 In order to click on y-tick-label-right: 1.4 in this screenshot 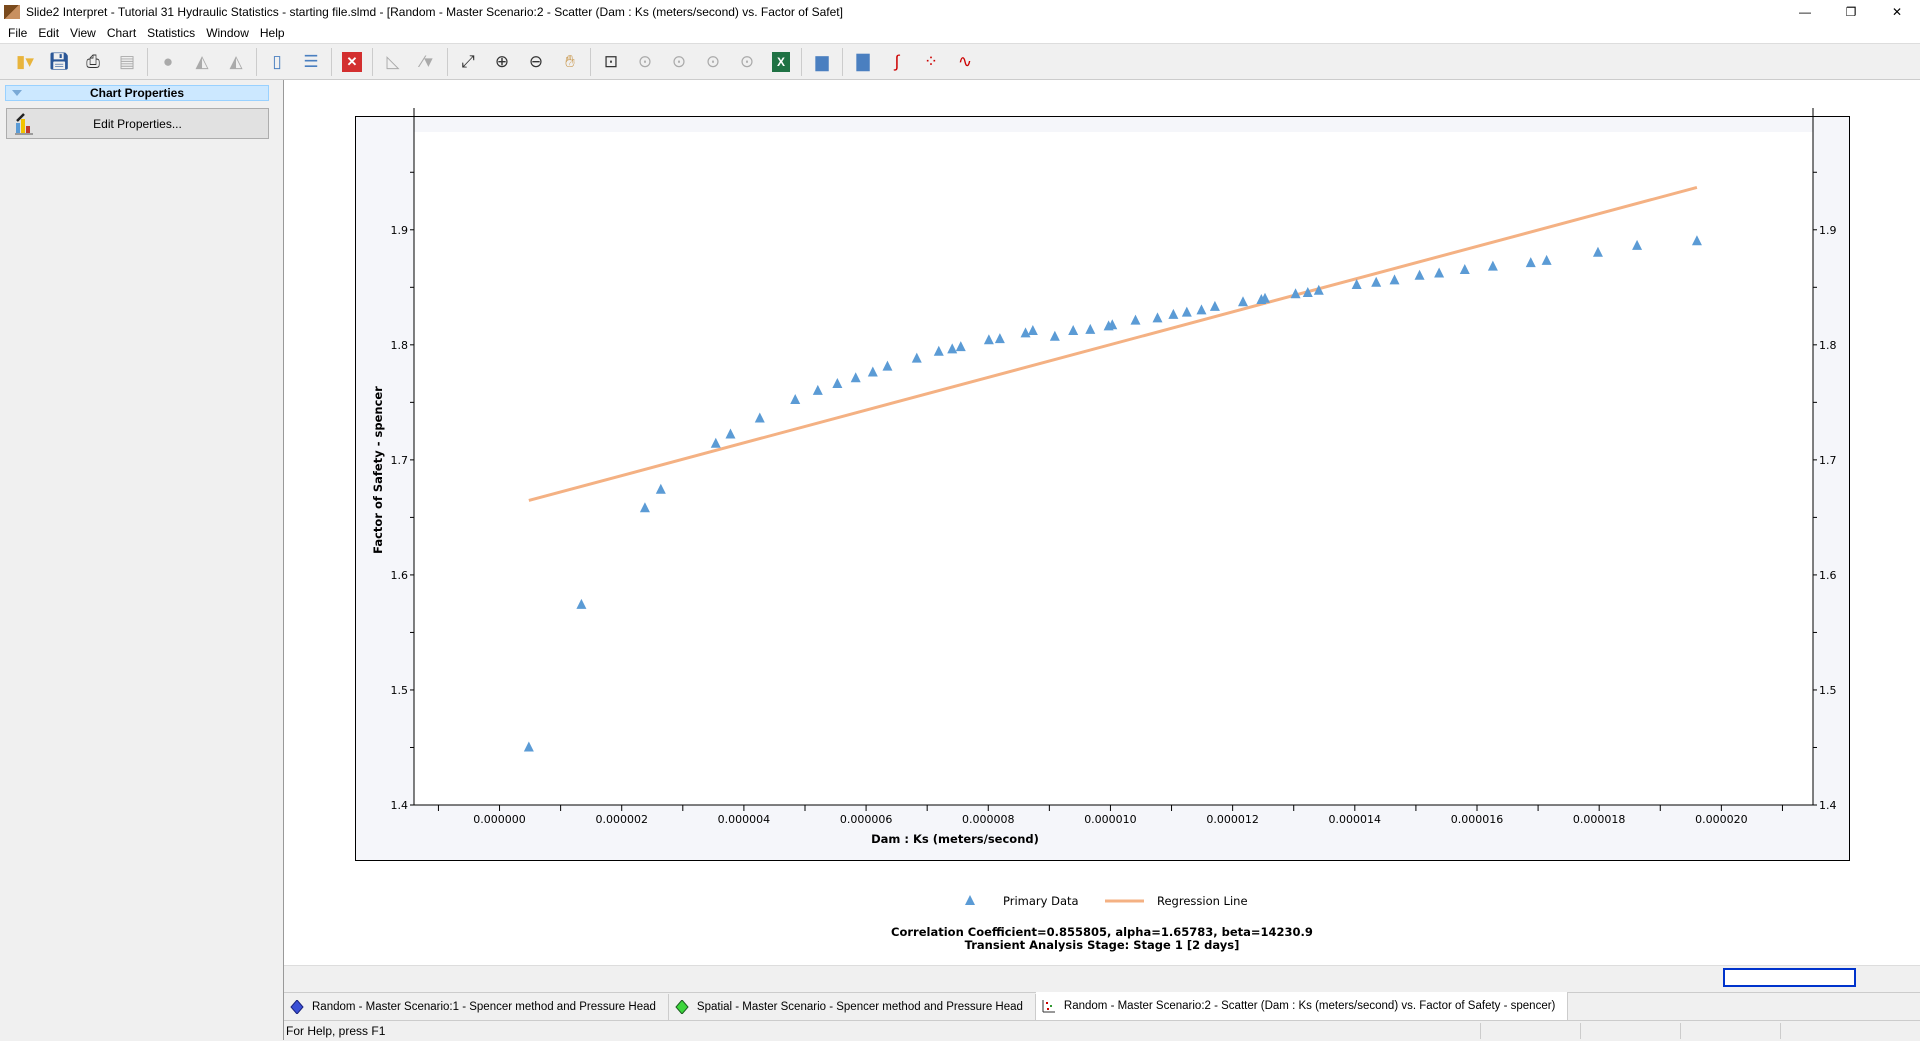, I will do `click(1828, 805)`.